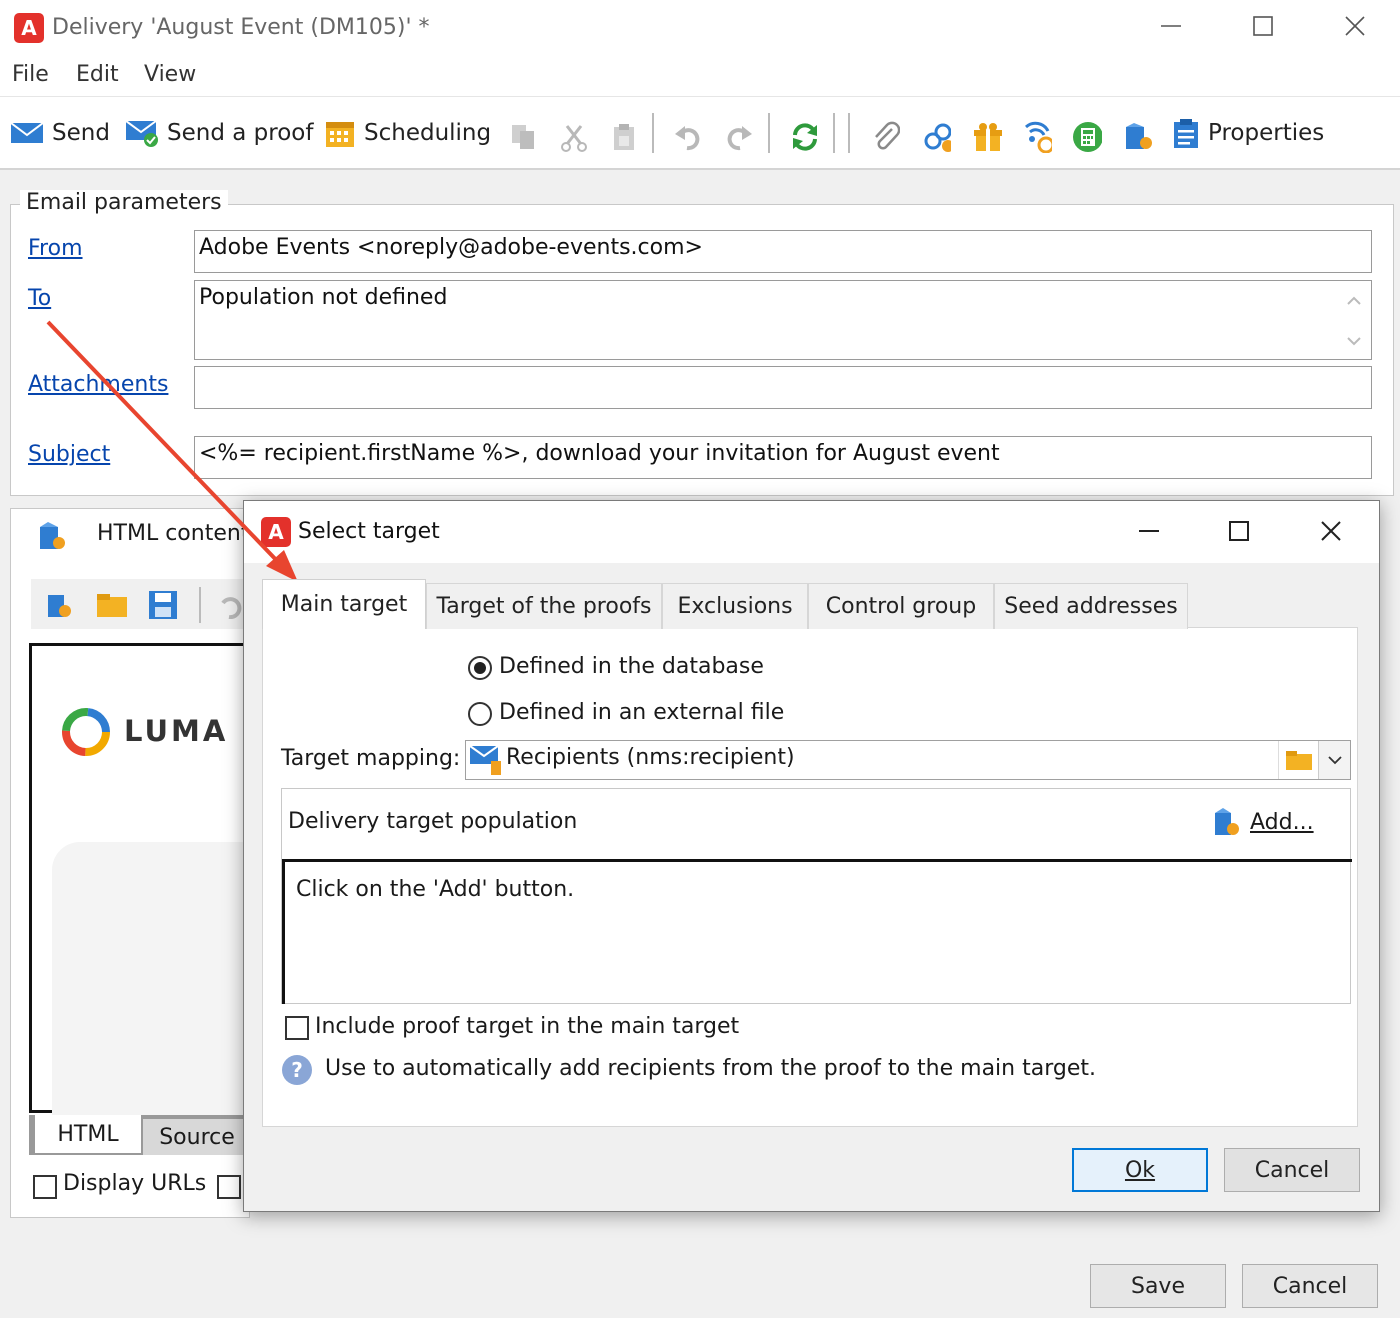 Image resolution: width=1400 pixels, height=1318 pixels. I want to click on tab-seed-addresses: Seed addresses, so click(1091, 606).